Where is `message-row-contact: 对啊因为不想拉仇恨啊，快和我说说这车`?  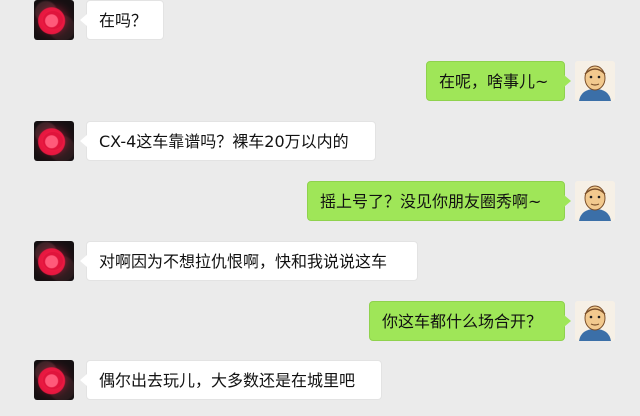
message-row-contact: 对啊因为不想拉仇恨啊，快和我说说这车 is located at coordinates (320, 266).